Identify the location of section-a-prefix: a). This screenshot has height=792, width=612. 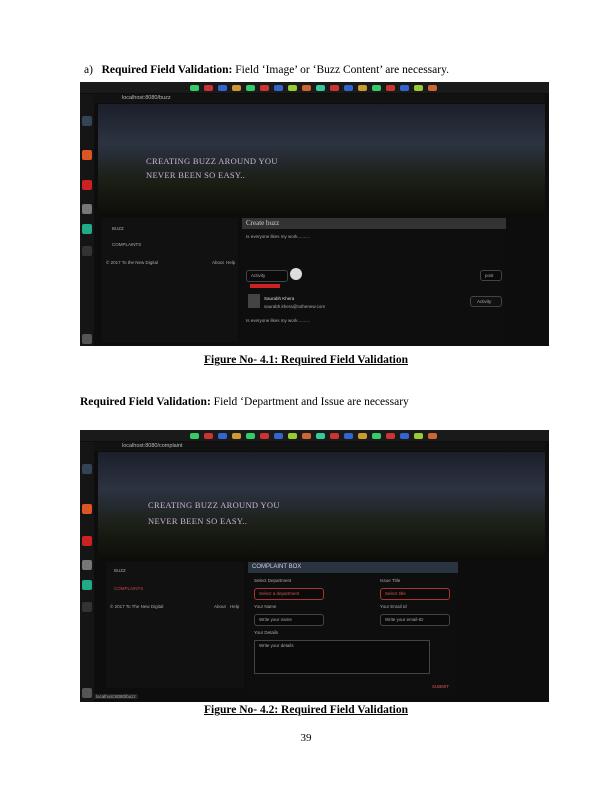
(88, 70).